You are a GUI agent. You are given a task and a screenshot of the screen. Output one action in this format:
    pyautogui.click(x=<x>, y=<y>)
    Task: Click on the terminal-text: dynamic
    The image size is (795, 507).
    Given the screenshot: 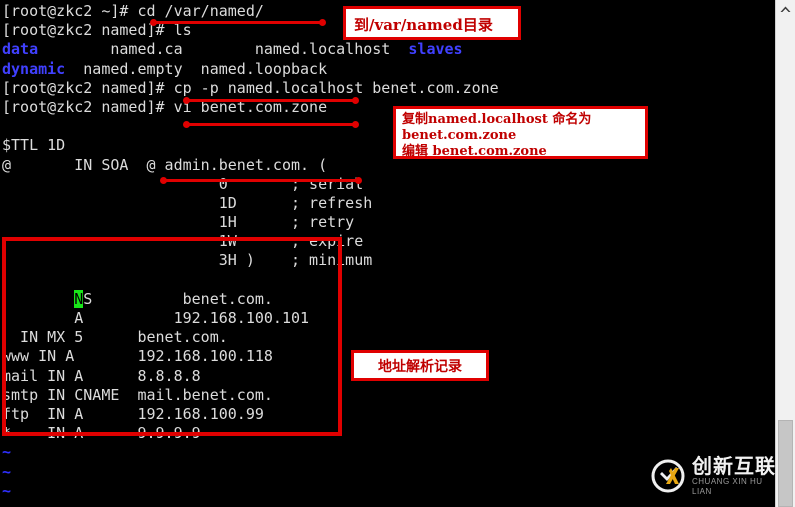 What is the action you would take?
    pyautogui.click(x=34, y=68)
    